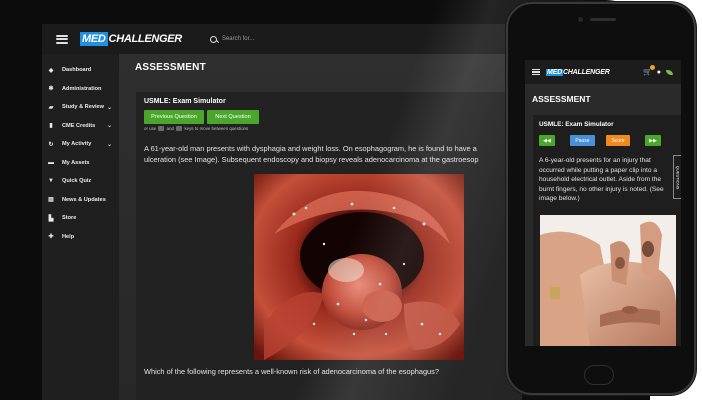 The width and height of the screenshot is (702, 400). Describe the element at coordinates (51, 144) in the screenshot. I see `history-icon: ↻` at that location.